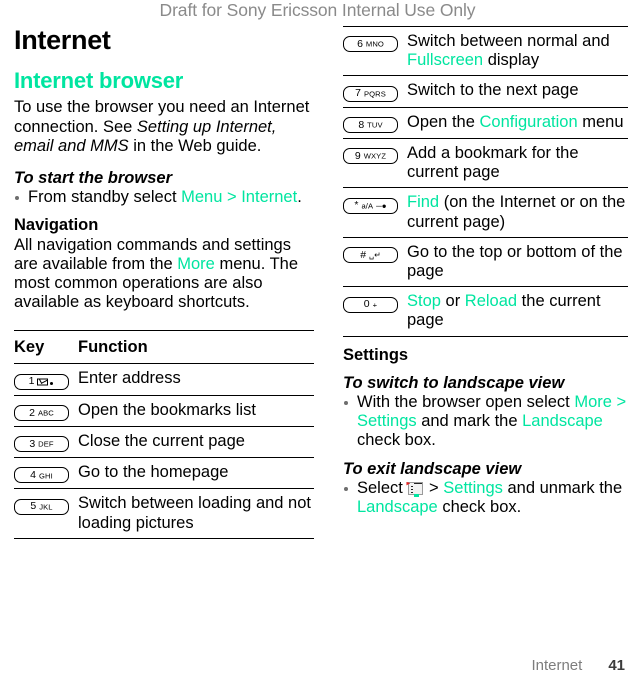 The height and width of the screenshot is (683, 635). Describe the element at coordinates (415, 489) in the screenshot. I see `menu-list-icon` at that location.